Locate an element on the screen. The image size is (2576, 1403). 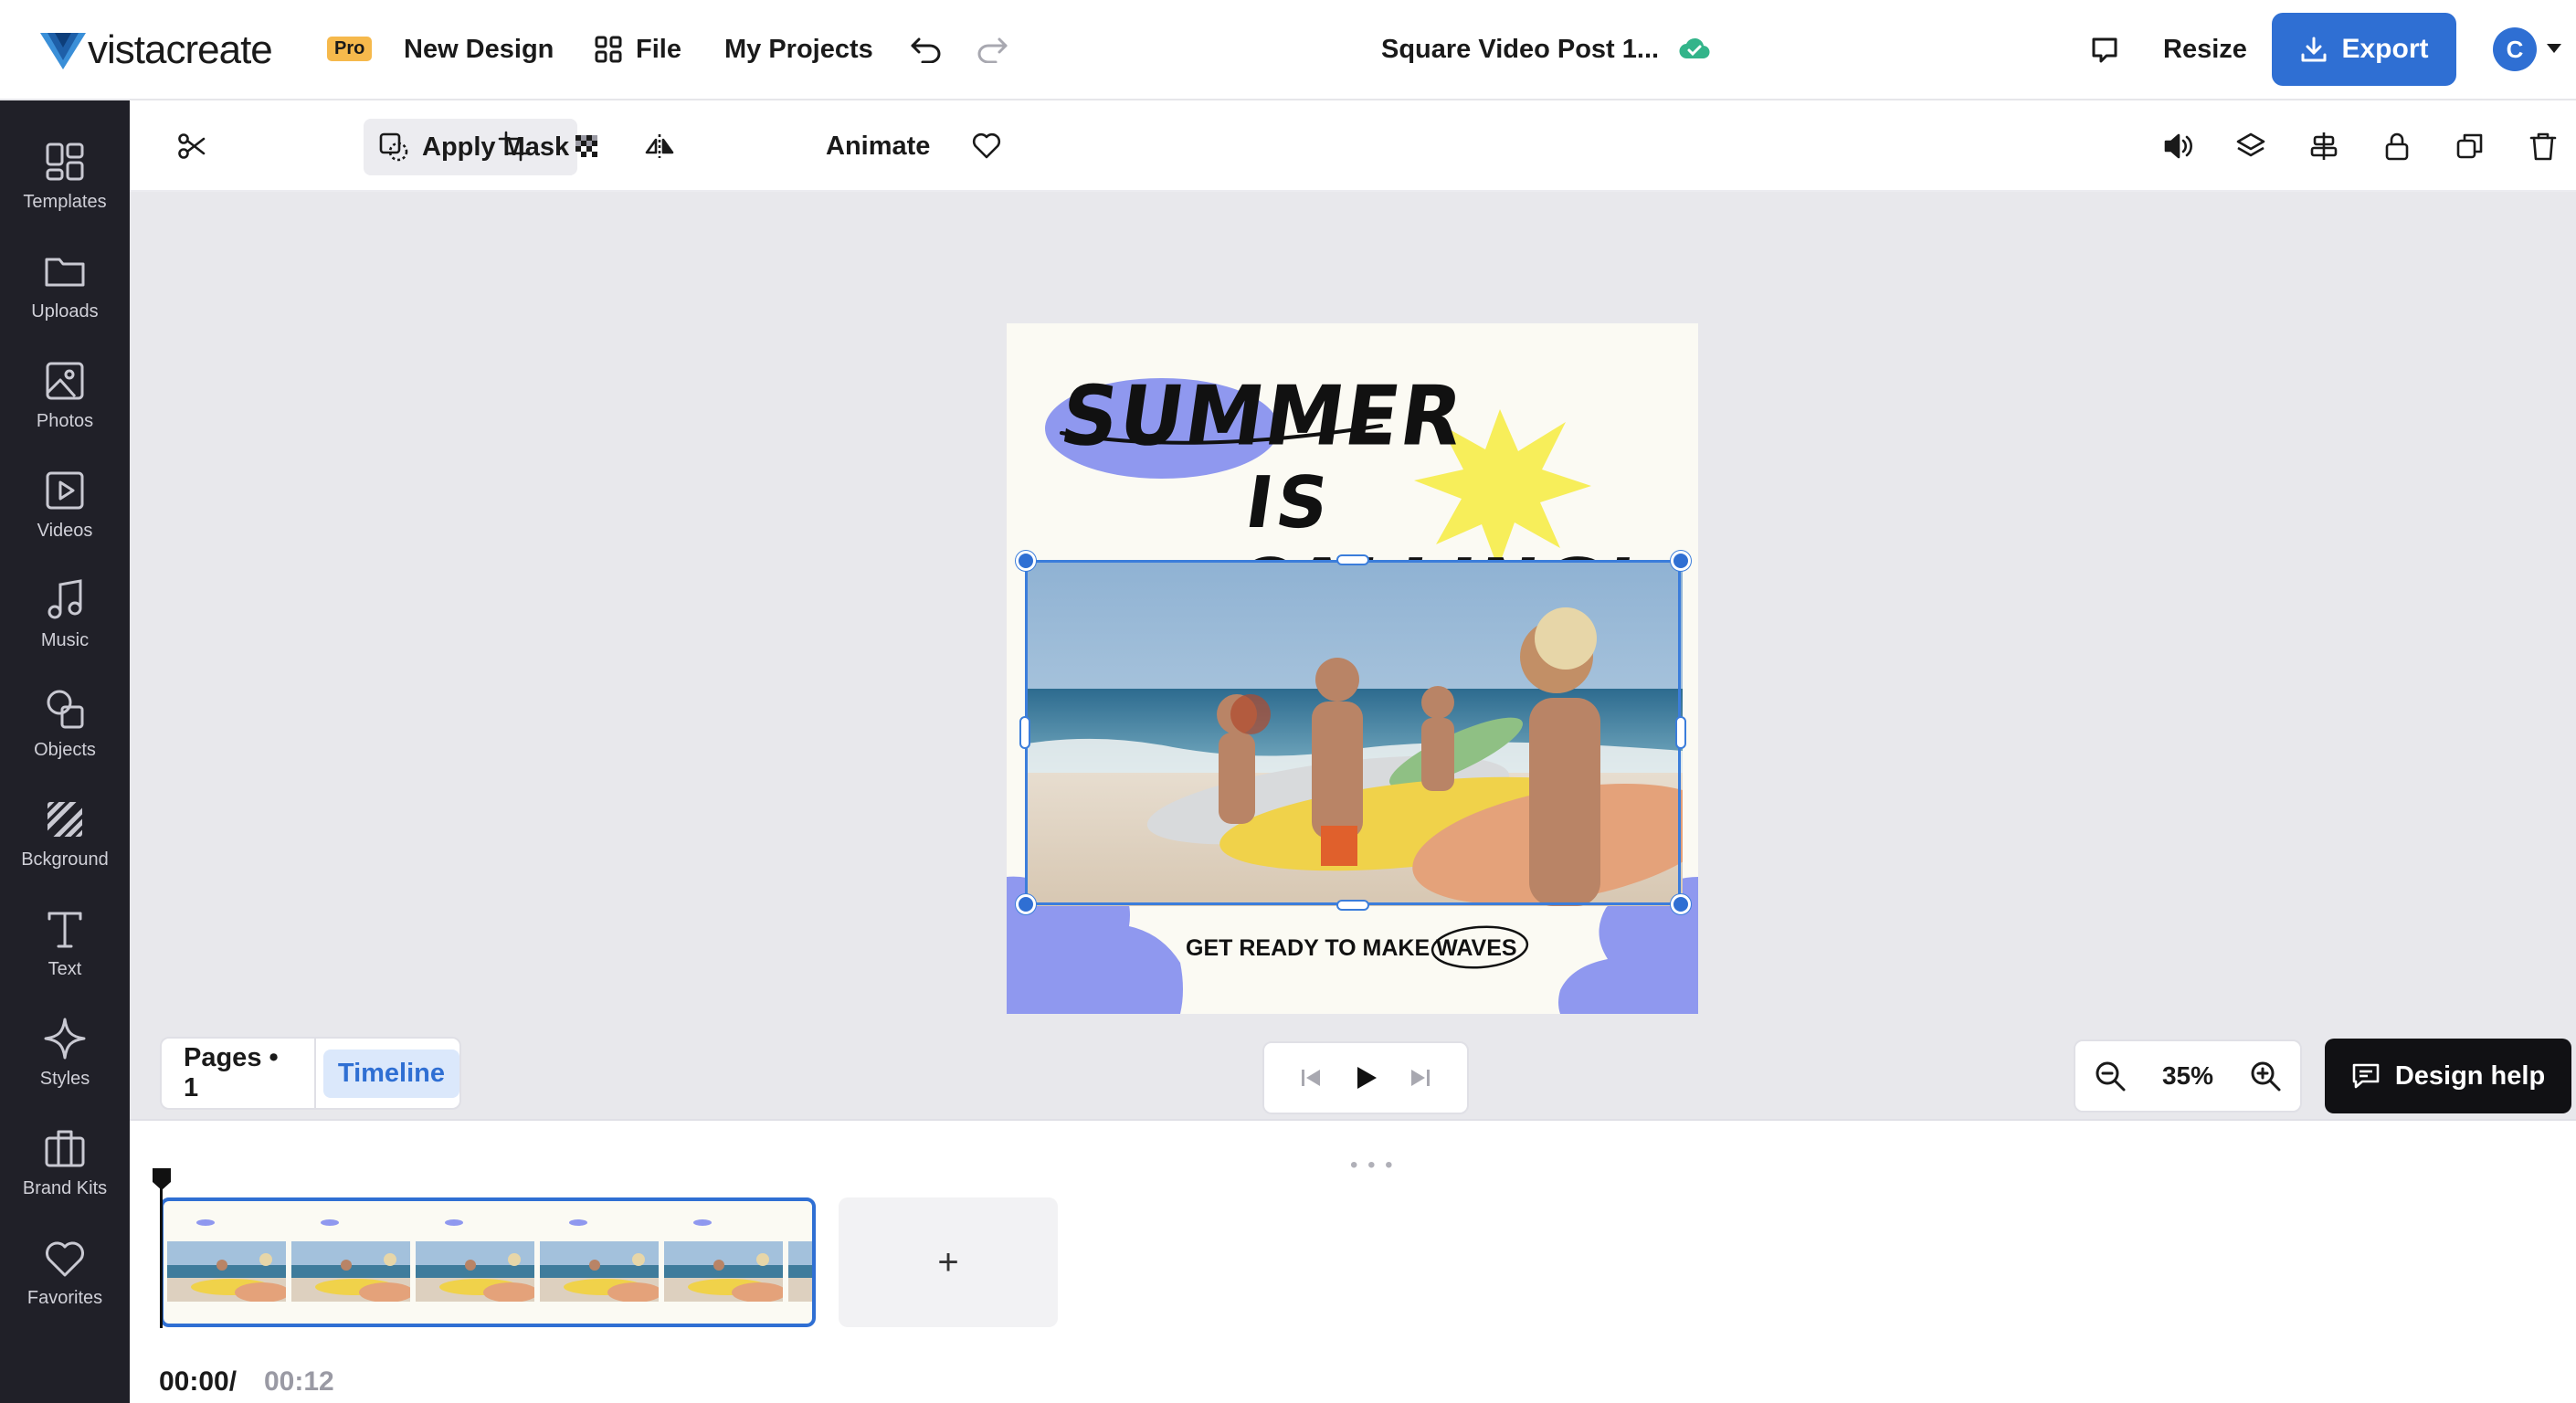
layers-icon is located at coordinates (2251, 146).